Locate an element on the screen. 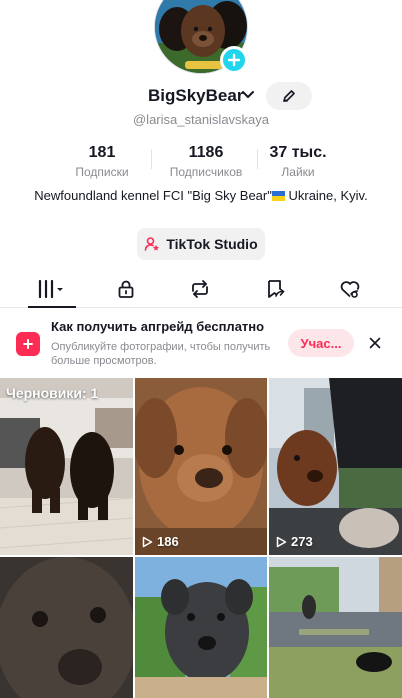 The height and width of the screenshot is (698, 402). following-stat: 181 Подписки is located at coordinates (102, 161).